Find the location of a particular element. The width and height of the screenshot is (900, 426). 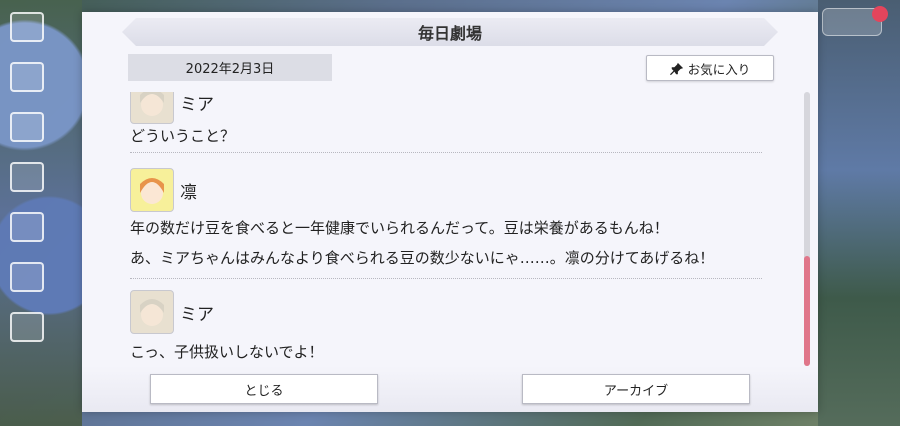

gift-icon is located at coordinates (27, 177).